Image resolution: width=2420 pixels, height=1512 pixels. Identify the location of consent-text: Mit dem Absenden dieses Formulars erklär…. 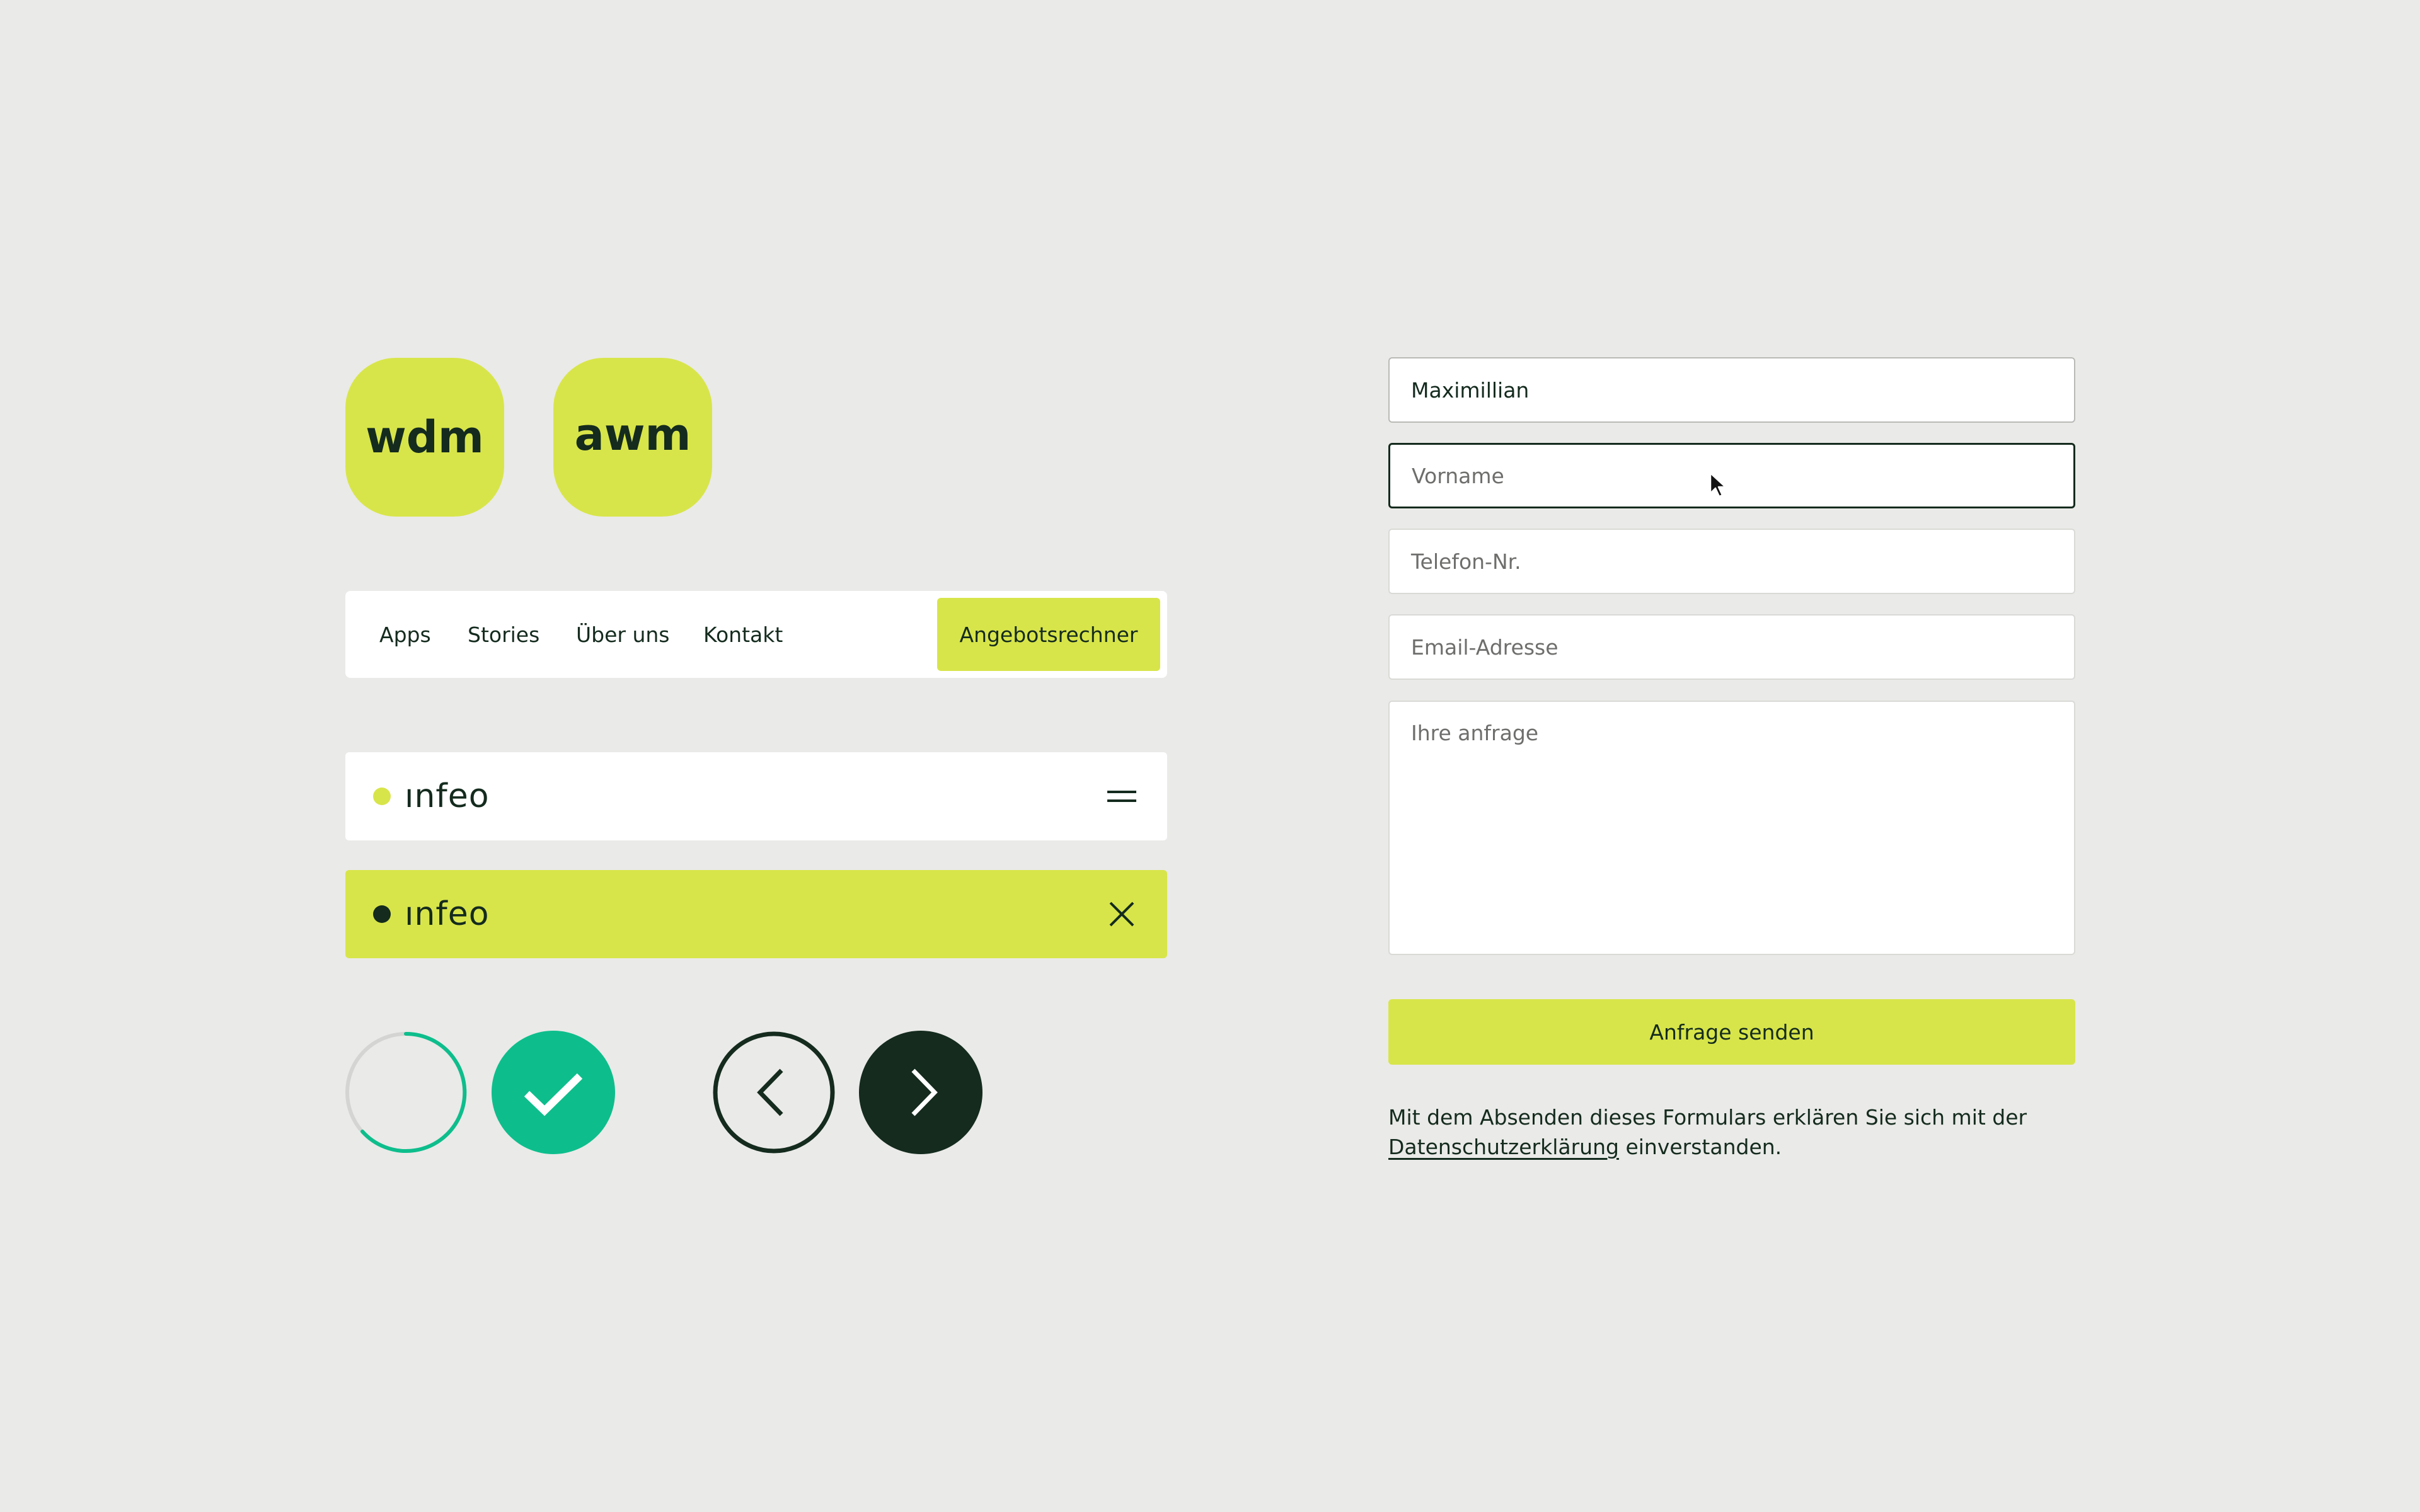
(1732, 1132).